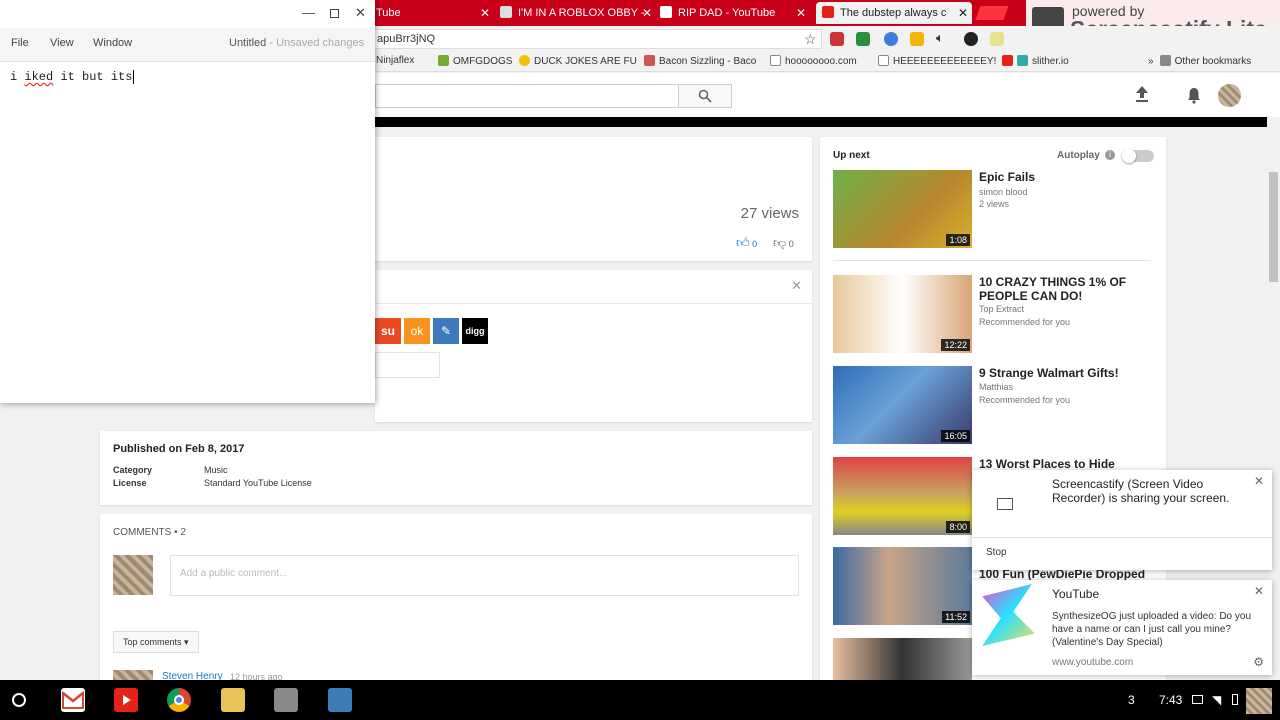 Image resolution: width=1280 pixels, height=720 pixels. I want to click on close-icon: ✕, so click(360, 13).